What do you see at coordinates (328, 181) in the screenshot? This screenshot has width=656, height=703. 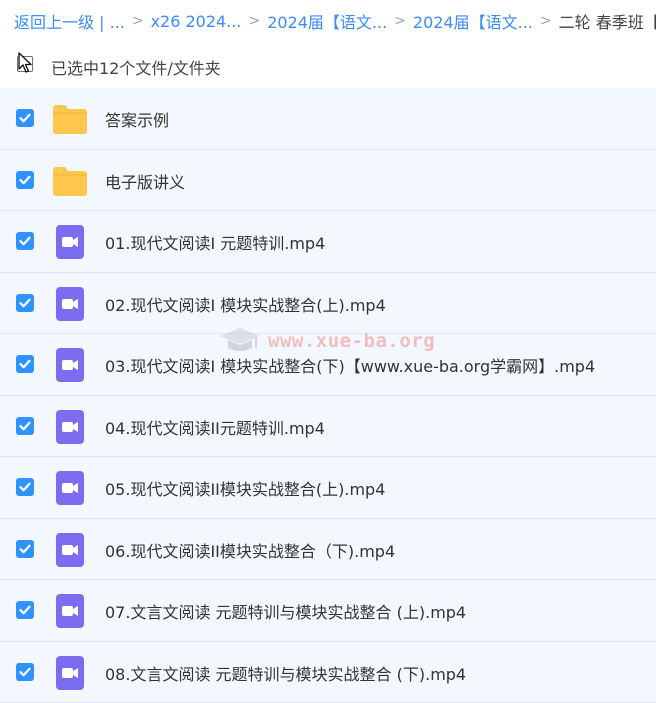 I see `list-item: 电子版讲义` at bounding box center [328, 181].